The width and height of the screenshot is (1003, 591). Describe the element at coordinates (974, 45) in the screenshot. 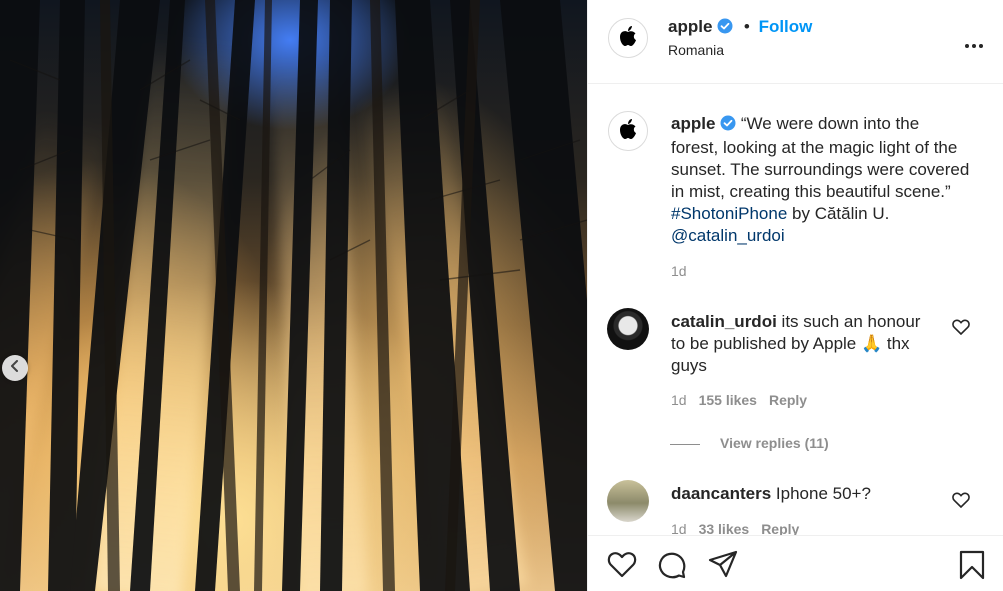

I see `more-options-icon` at that location.